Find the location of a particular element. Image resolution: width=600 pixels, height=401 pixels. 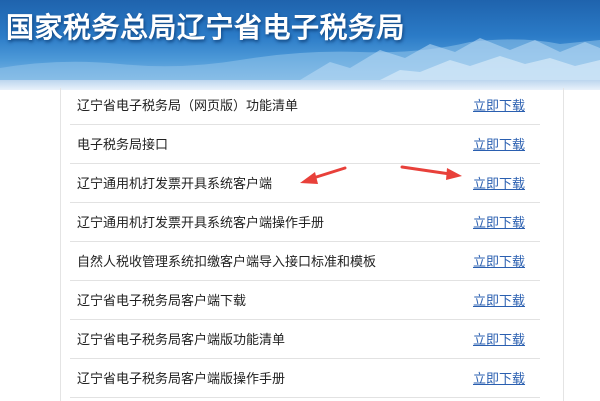

download-row: 辽宁通用机打发票开具系统客户端操作手册 立即下载 is located at coordinates (305, 222).